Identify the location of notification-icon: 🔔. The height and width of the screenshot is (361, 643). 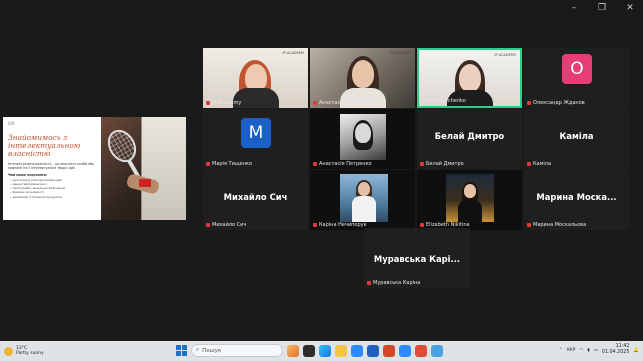
(636, 350).